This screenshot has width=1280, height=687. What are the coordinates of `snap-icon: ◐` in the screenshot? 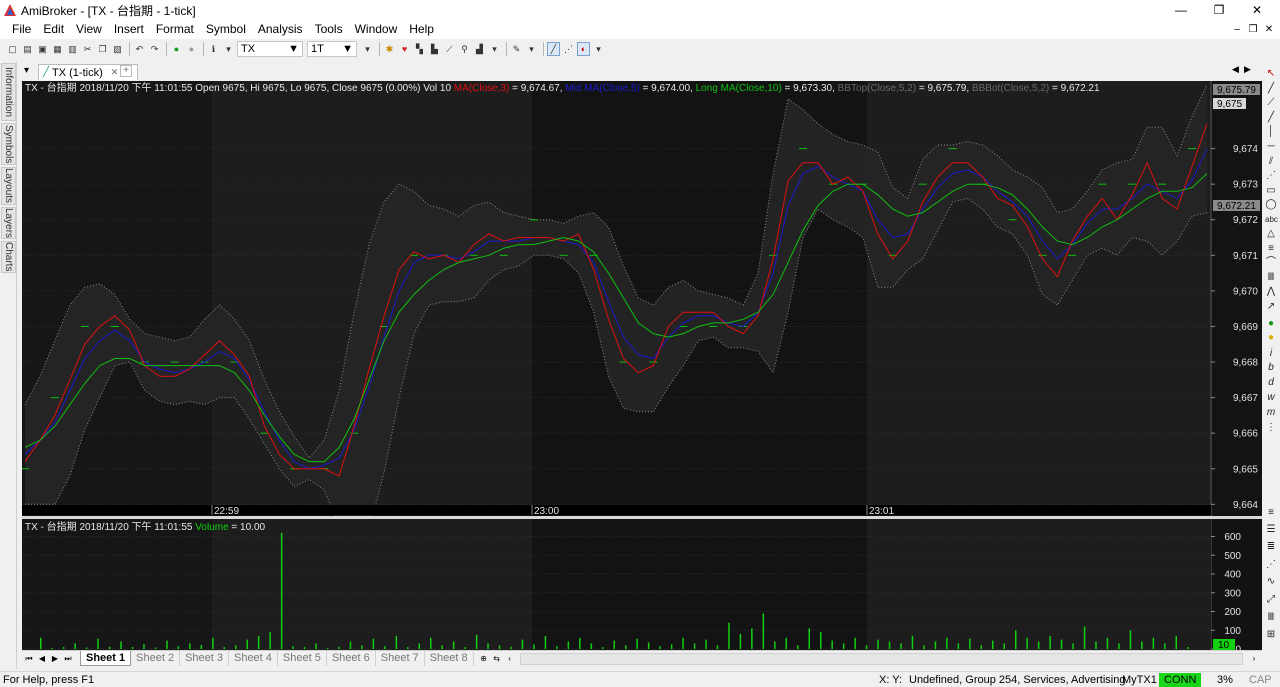 It's located at (583, 49).